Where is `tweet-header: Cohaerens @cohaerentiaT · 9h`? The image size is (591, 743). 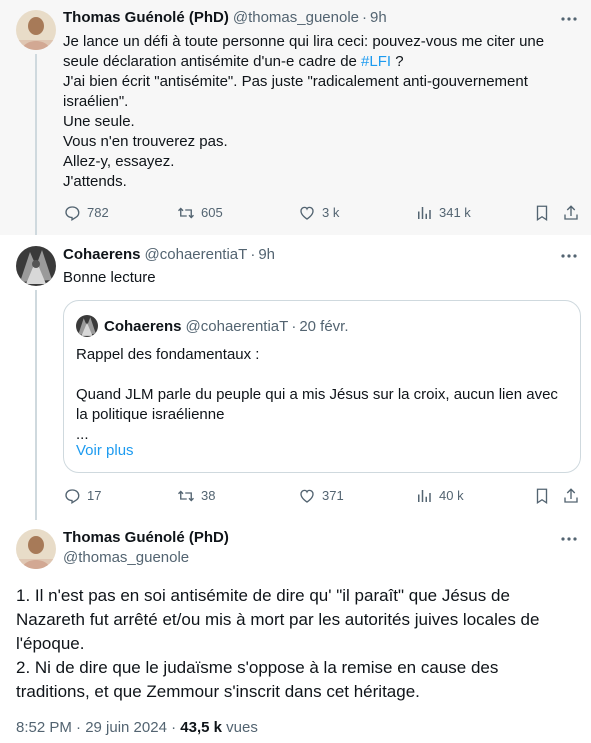 tweet-header: Cohaerens @cohaerentiaT · 9h is located at coordinates (169, 254).